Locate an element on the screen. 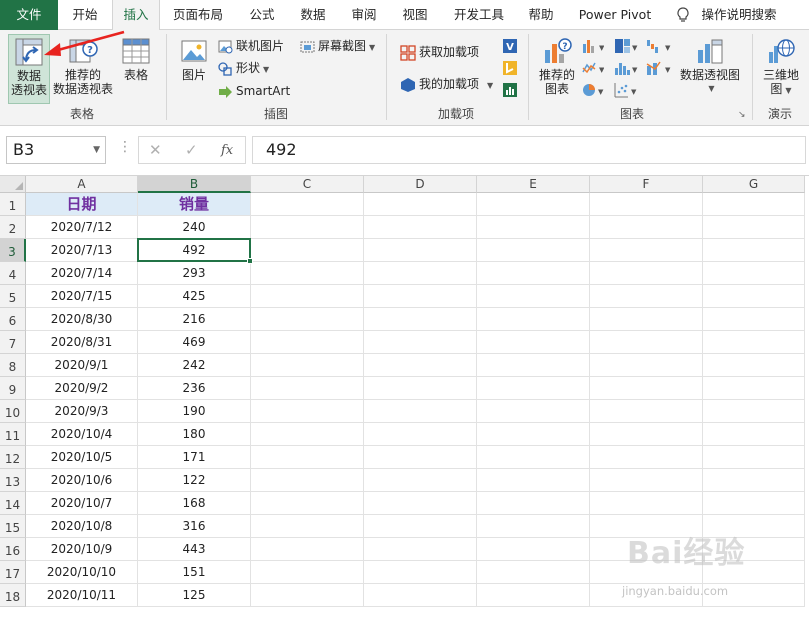 This screenshot has height=619, width=809. annotation-arrow is located at coordinates (84, 43).